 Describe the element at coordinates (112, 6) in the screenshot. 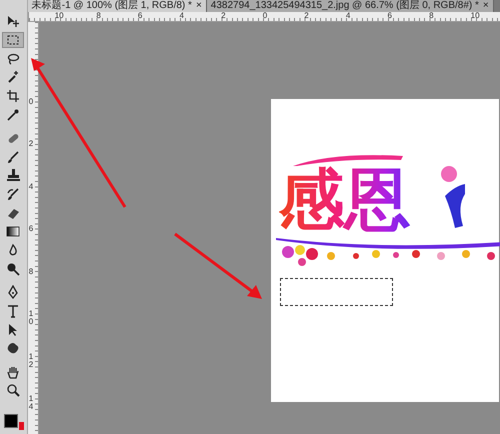

I see `tab-title: 未标题-1 @ 100% (图层 1, RGB/8) *` at that location.